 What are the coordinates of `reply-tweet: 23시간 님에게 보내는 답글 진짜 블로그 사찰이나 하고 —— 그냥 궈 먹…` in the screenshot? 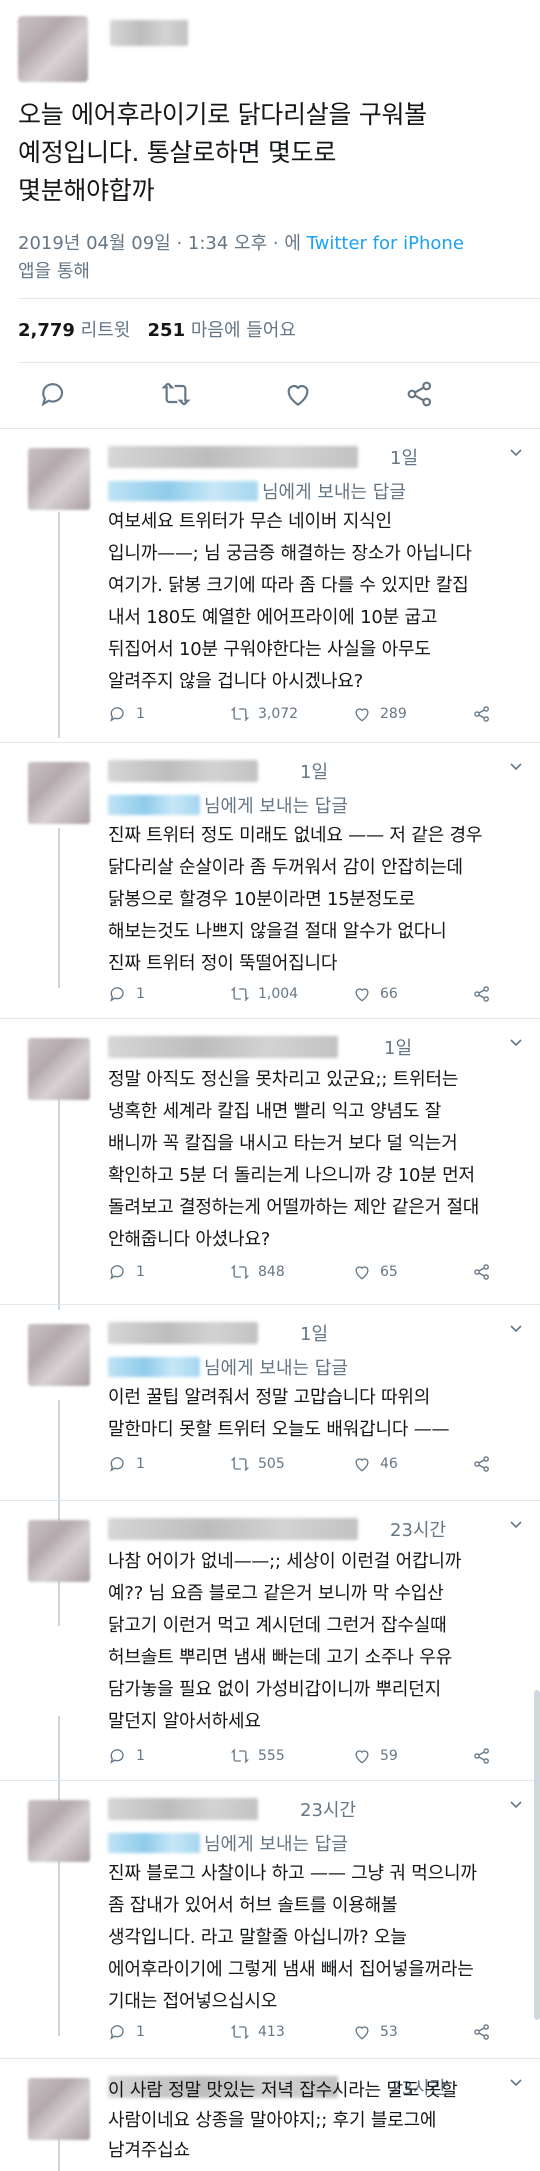 It's located at (270, 1912).